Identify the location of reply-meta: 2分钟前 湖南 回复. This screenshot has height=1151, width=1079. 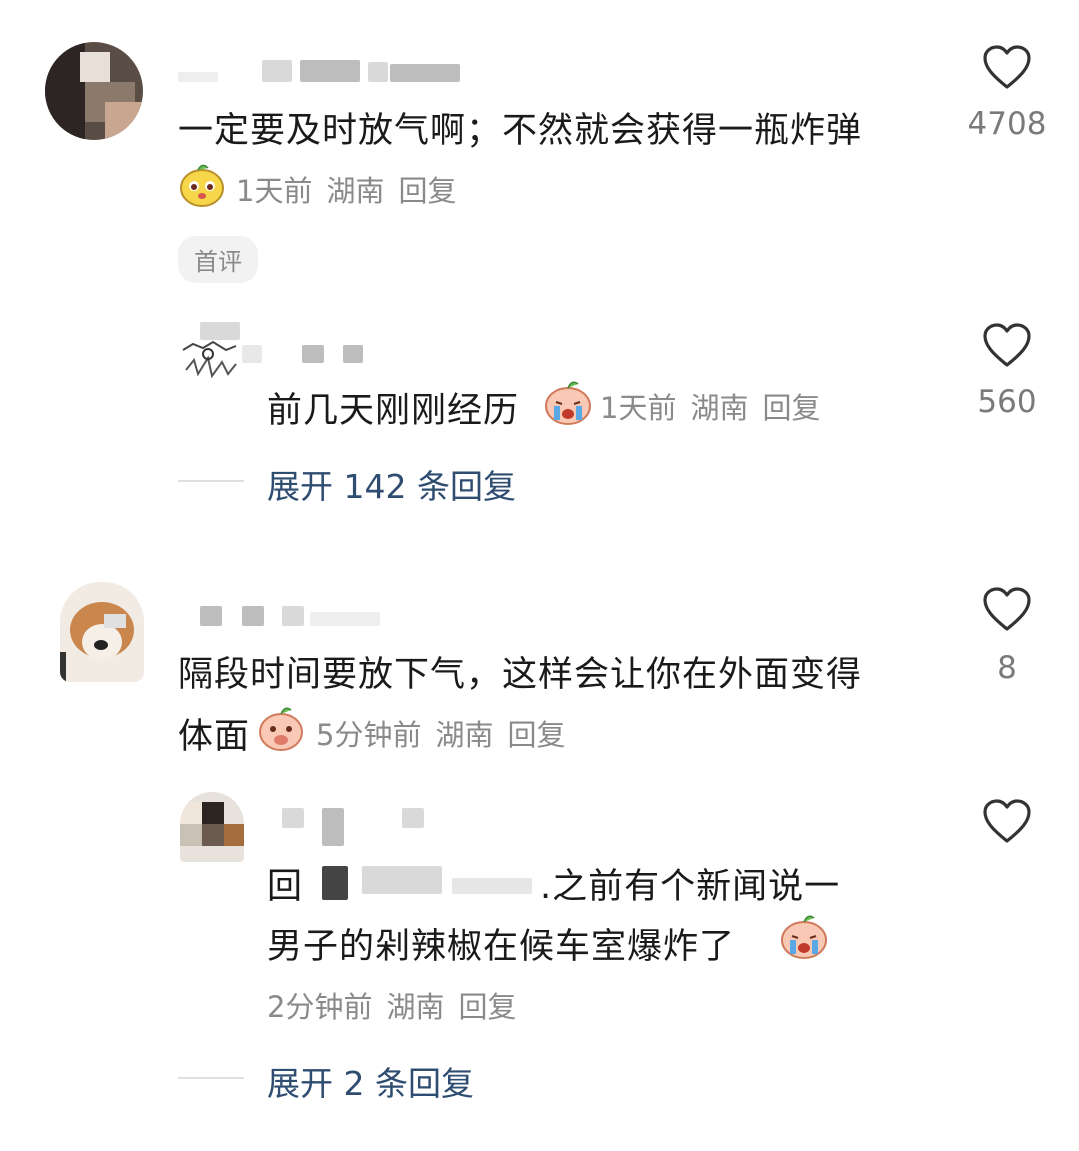
(398, 1005).